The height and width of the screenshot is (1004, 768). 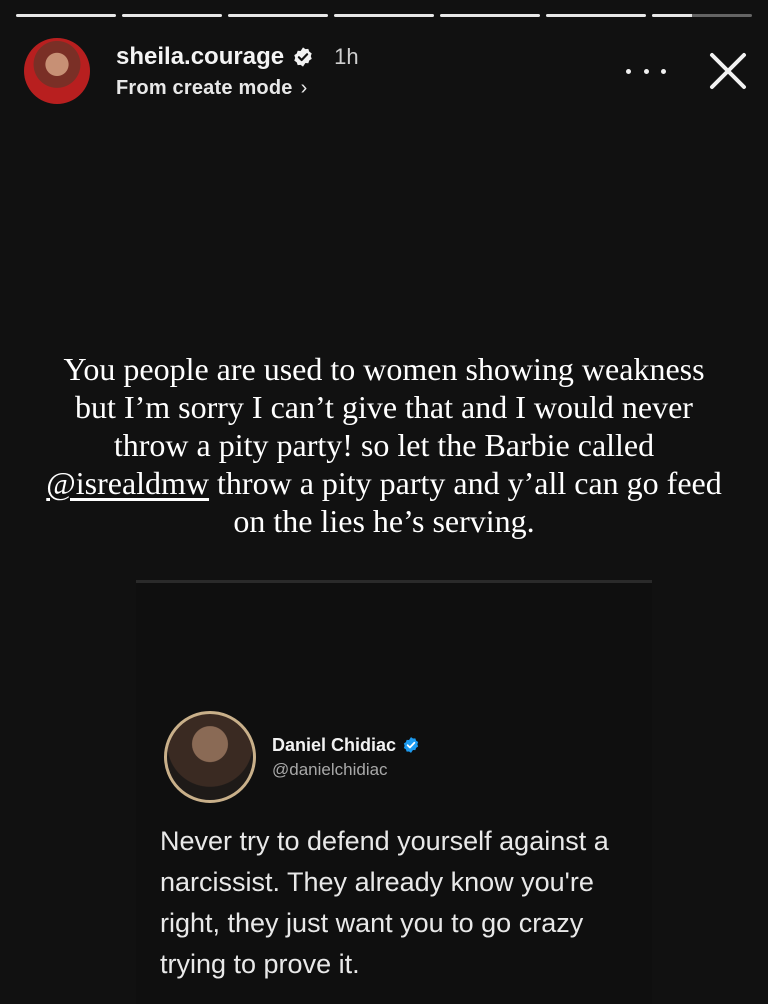 I want to click on create-mode-link: From create mode ›, so click(x=371, y=88).